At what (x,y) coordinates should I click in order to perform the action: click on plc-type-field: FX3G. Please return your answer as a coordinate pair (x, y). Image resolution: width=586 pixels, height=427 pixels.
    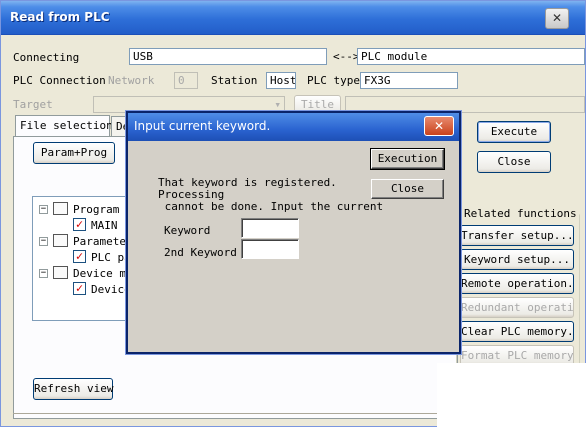
    Looking at the image, I should click on (409, 80).